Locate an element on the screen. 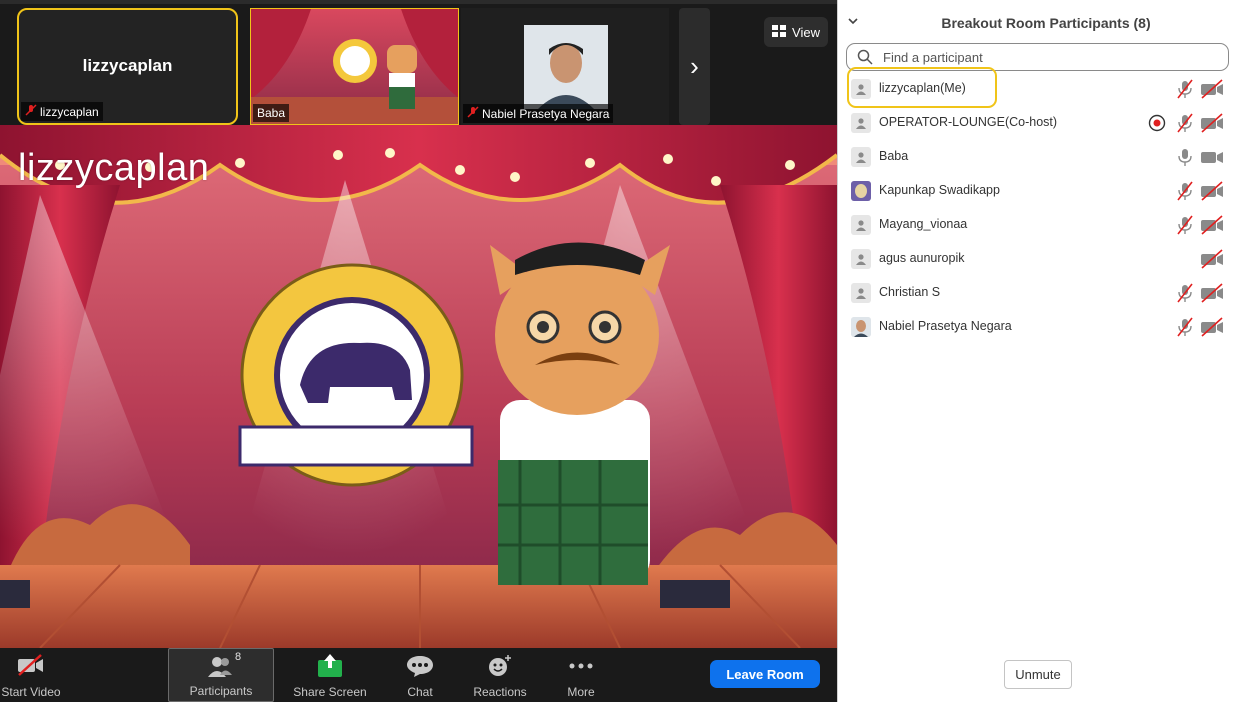  participant-name: Kapunkap Swadikapp is located at coordinates (939, 190).